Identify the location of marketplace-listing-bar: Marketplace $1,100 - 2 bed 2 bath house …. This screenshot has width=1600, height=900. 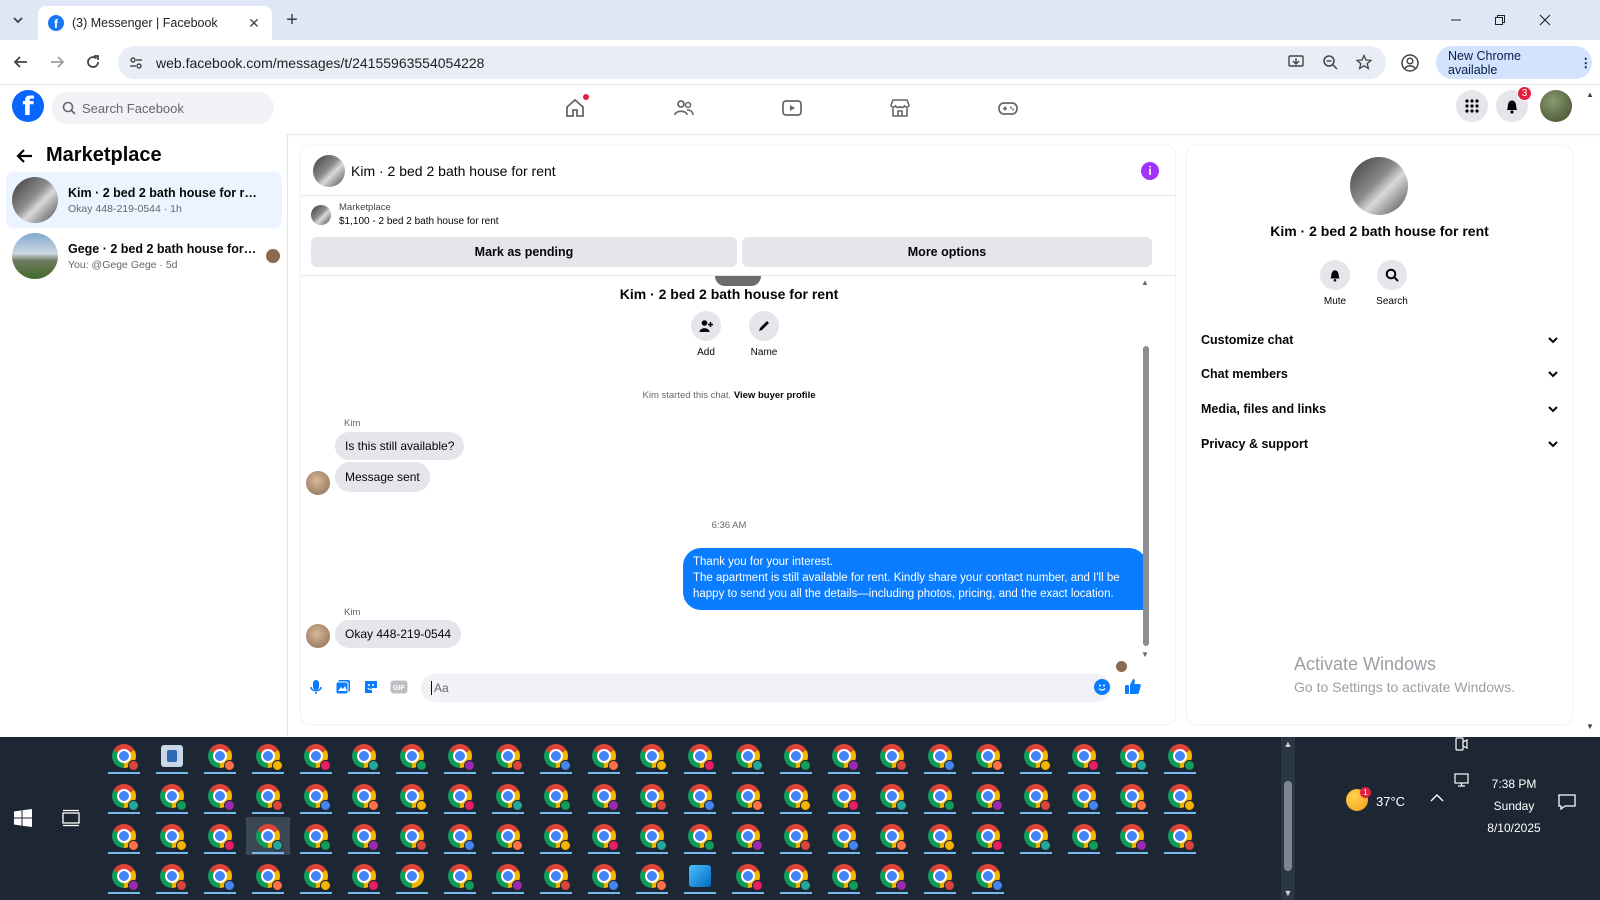
(405, 214).